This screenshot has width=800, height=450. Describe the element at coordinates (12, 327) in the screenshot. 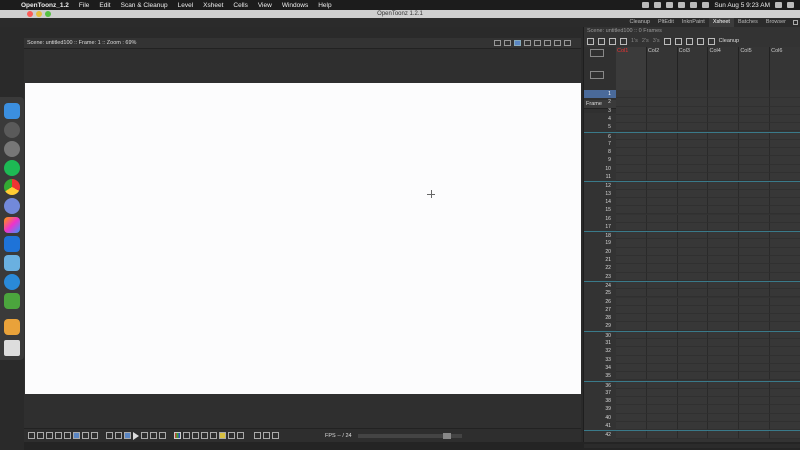

I see `archive-icon` at that location.